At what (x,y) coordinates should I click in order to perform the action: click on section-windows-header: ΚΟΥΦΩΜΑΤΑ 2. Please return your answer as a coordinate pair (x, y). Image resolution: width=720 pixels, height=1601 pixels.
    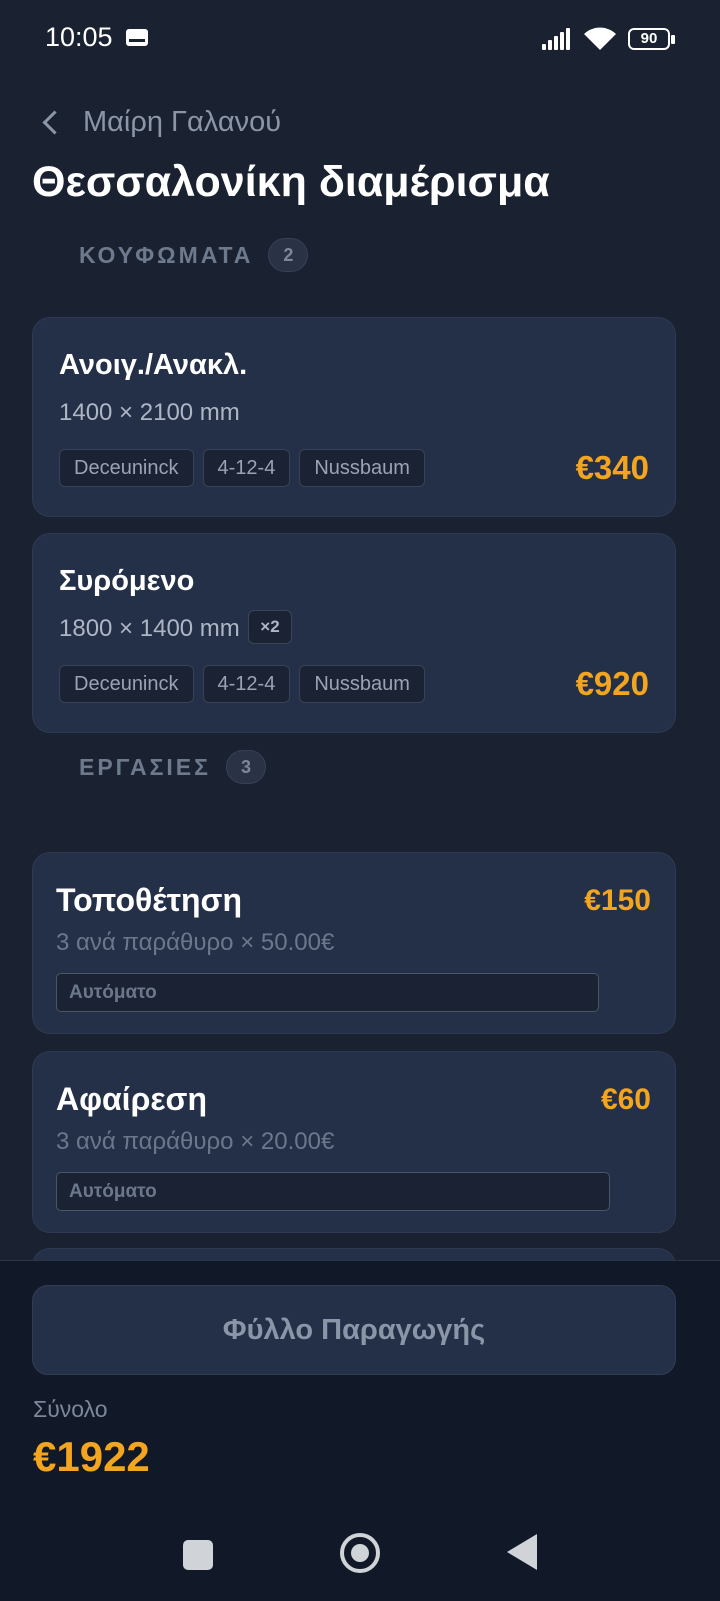
    Looking at the image, I should click on (194, 255).